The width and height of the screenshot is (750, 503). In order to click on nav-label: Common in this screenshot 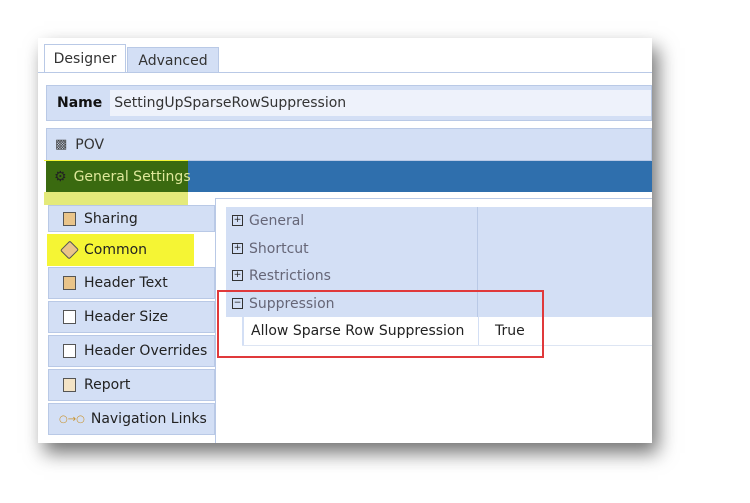, I will do `click(116, 250)`.